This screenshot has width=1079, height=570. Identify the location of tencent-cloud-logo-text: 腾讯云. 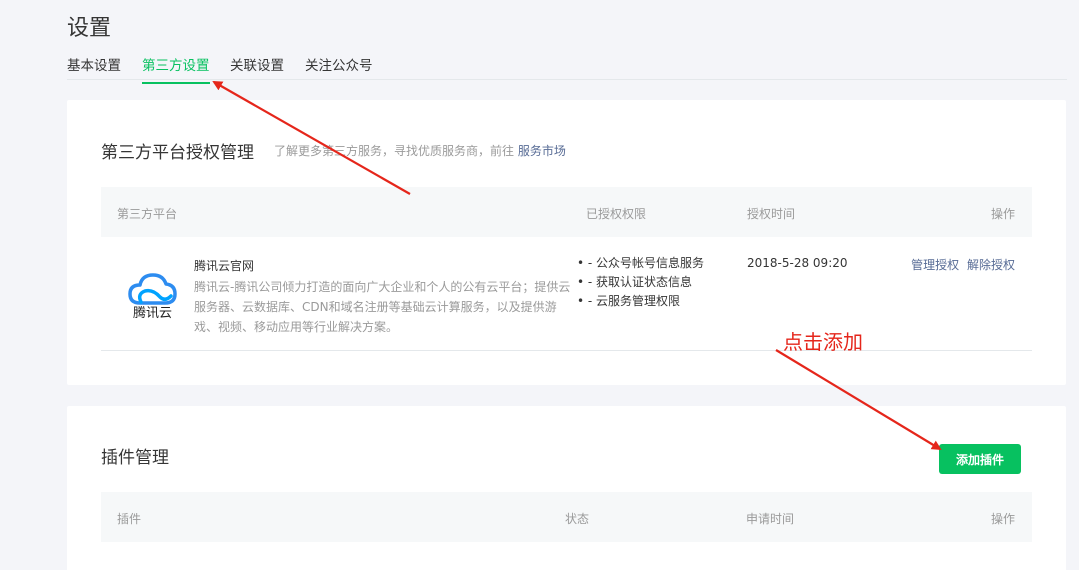
(153, 313).